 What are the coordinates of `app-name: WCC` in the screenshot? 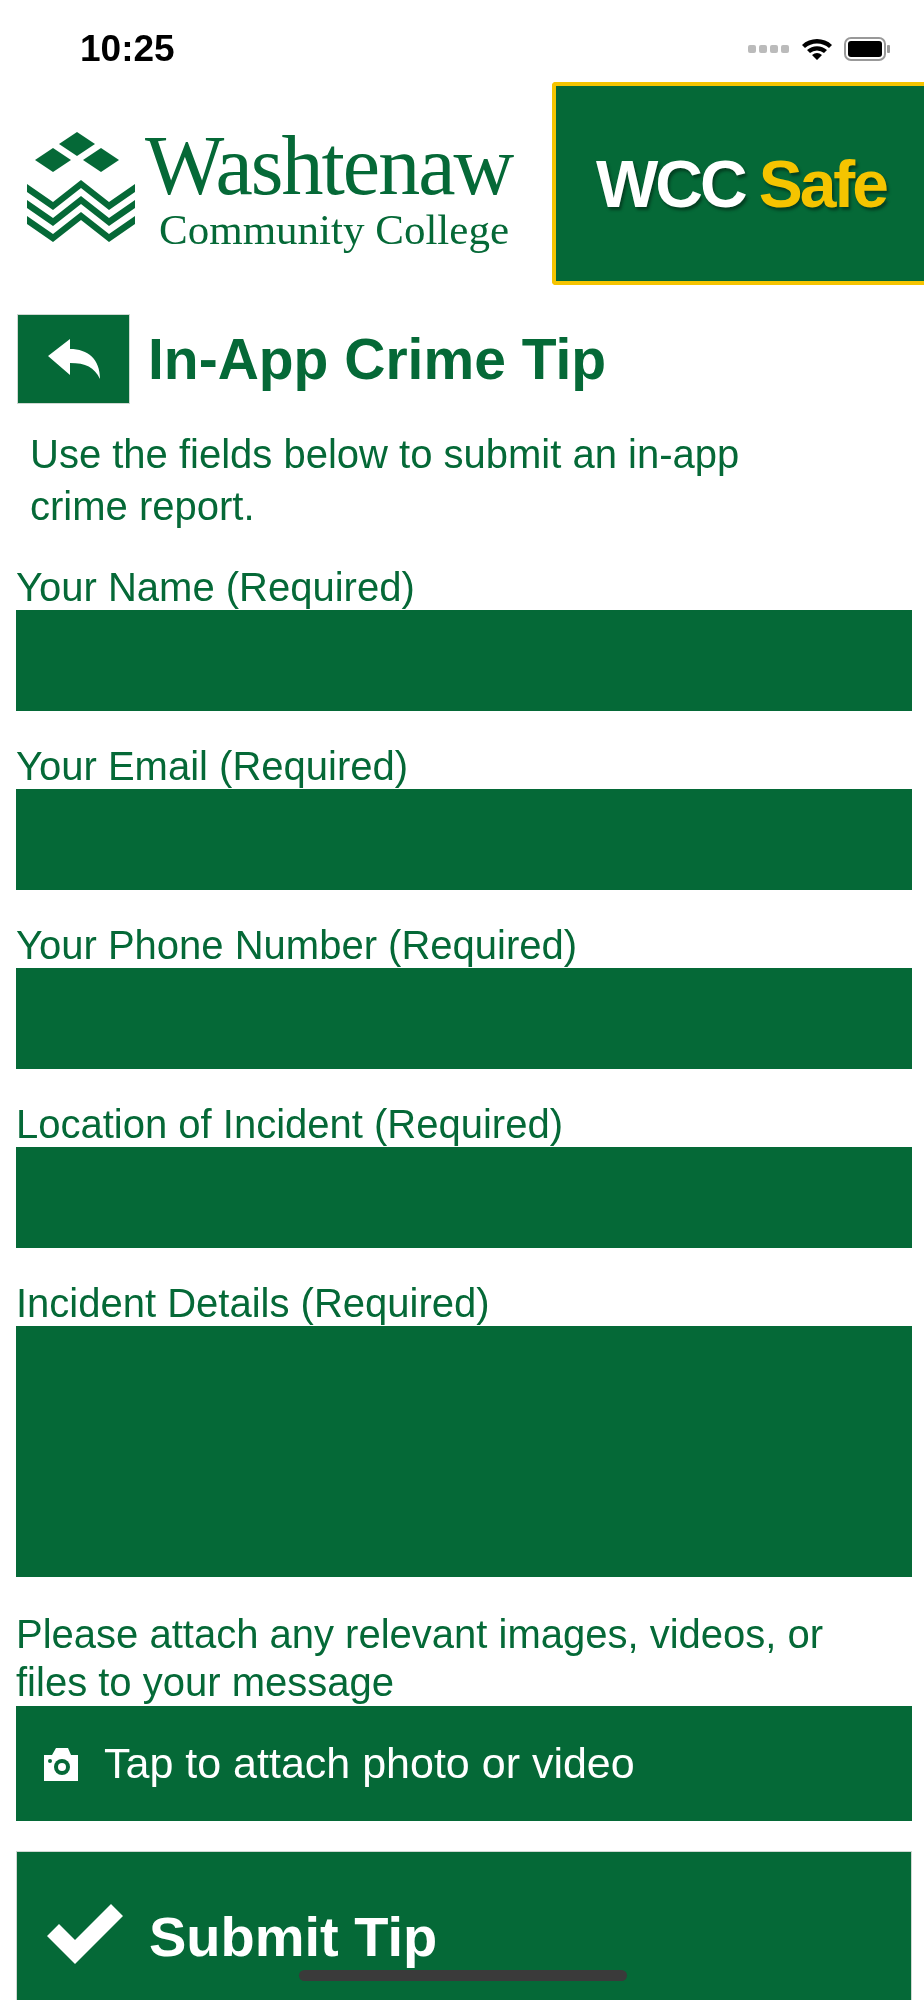 It's located at (670, 183).